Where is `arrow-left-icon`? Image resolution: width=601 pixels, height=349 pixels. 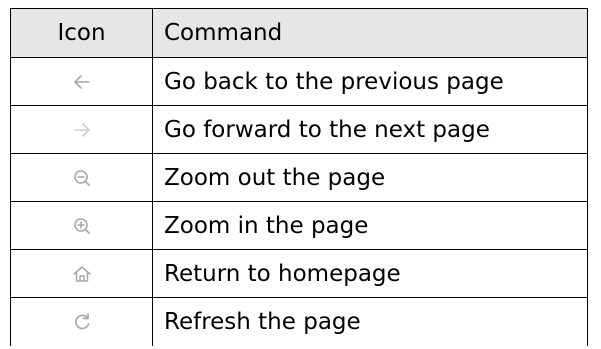
arrow-left-icon is located at coordinates (82, 82).